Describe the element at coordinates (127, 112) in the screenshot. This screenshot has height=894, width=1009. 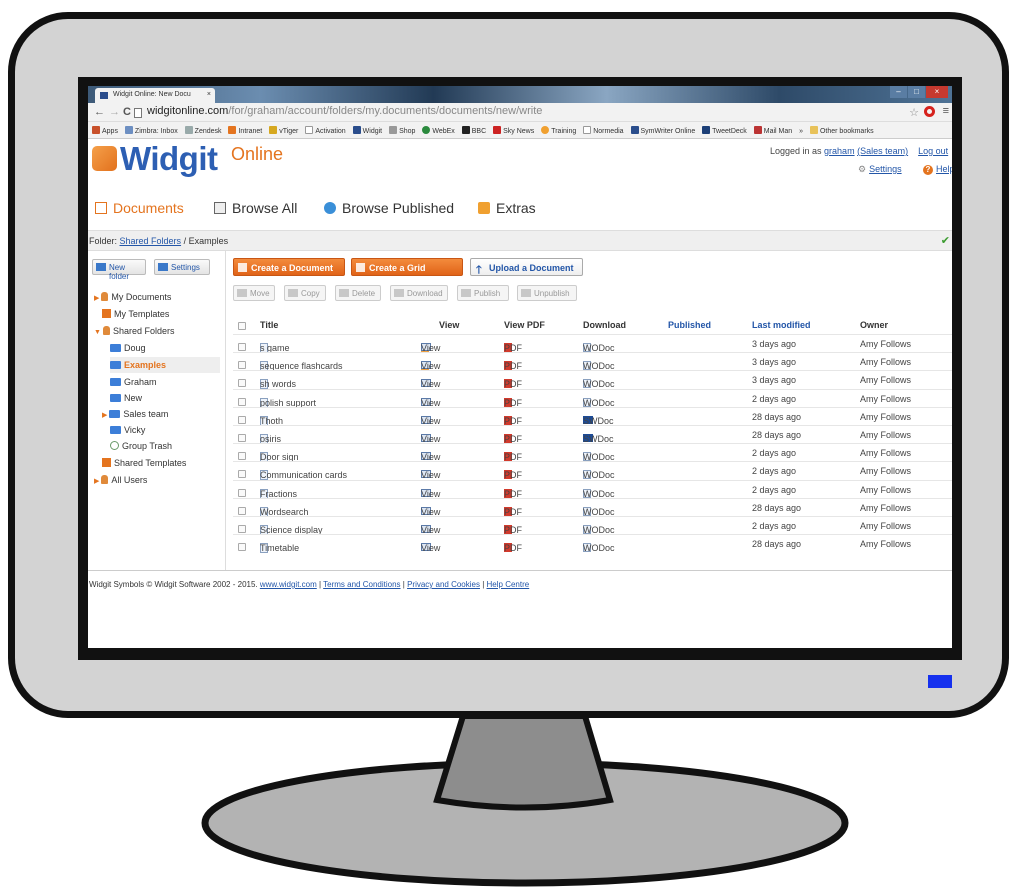
I see `reload-icon: C` at that location.